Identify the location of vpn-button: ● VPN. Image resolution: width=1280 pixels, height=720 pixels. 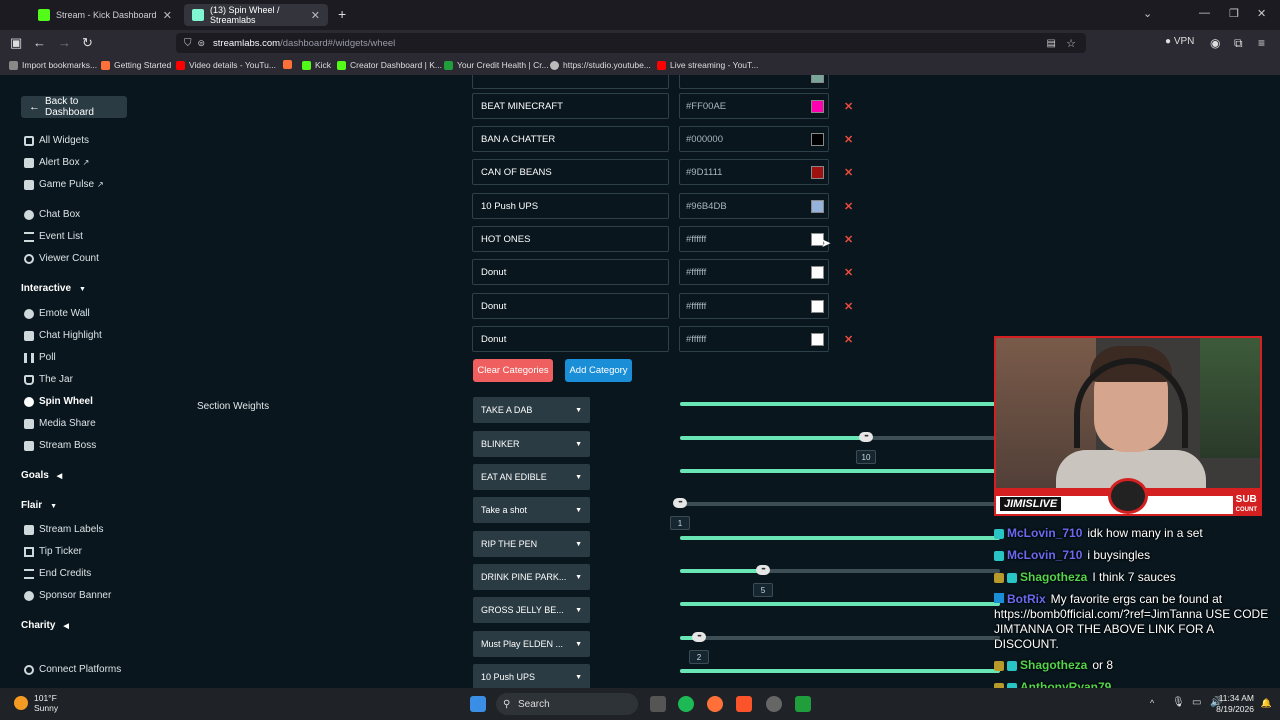
(1179, 41).